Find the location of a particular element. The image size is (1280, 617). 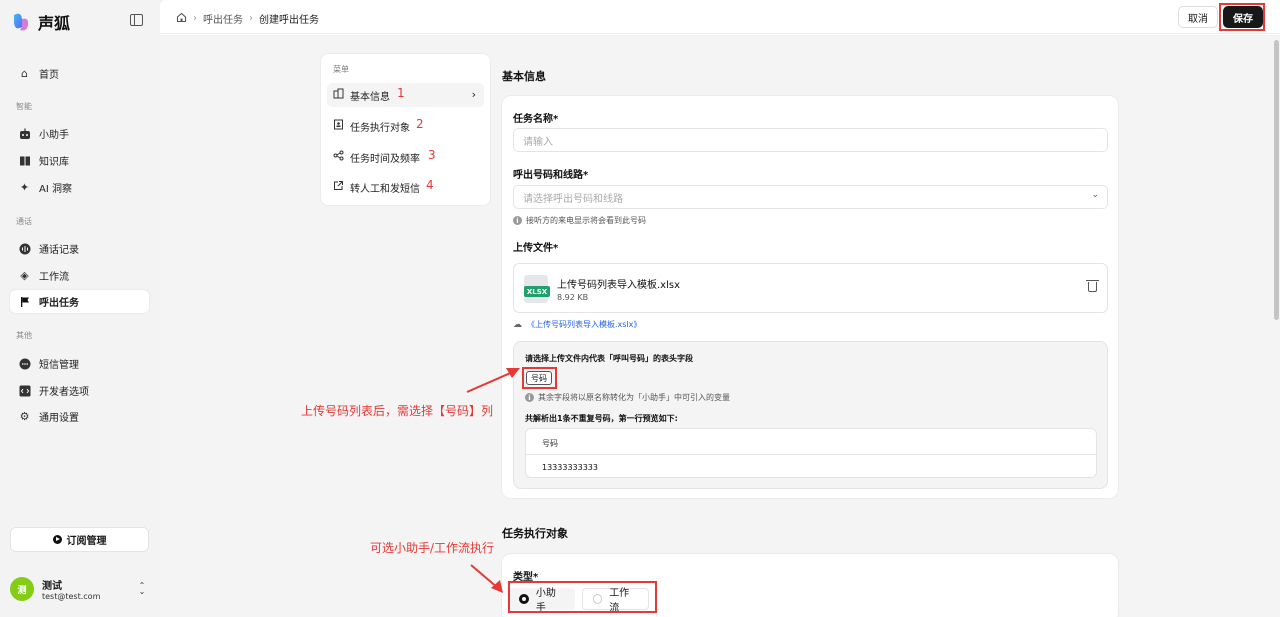

sidebar-item-settings: ⚙ 通用设置 is located at coordinates (79, 416).